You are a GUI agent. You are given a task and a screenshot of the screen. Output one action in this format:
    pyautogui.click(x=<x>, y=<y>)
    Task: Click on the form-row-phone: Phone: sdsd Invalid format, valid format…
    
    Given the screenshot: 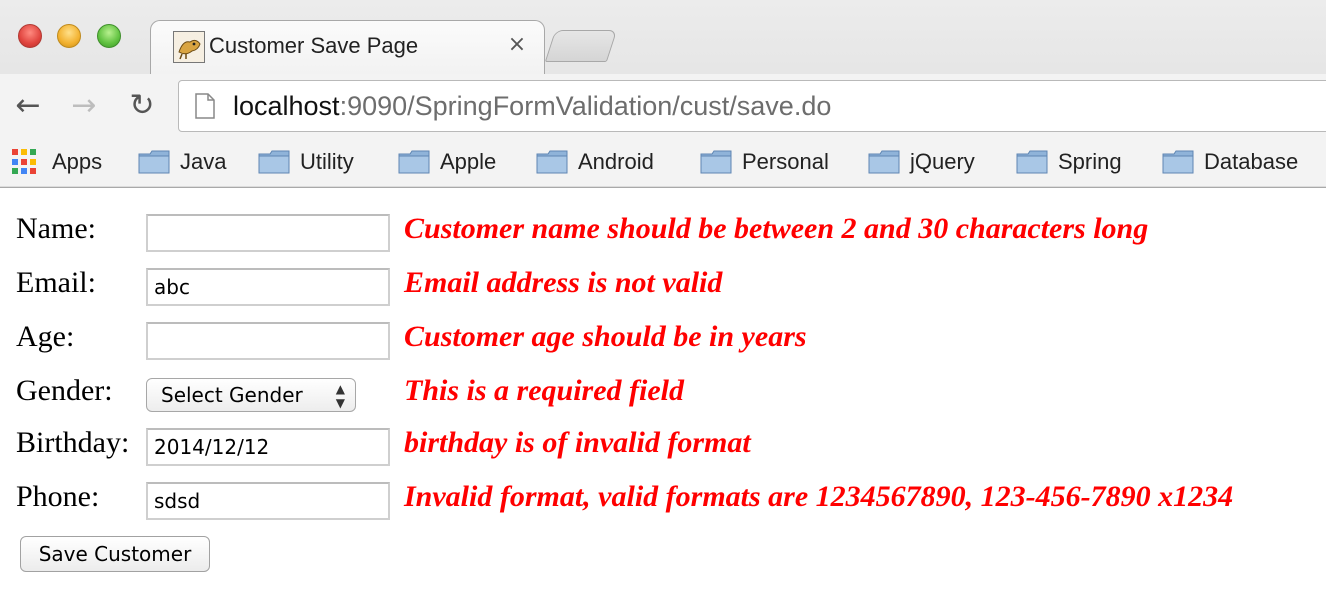 What is the action you would take?
    pyautogui.click(x=663, y=499)
    